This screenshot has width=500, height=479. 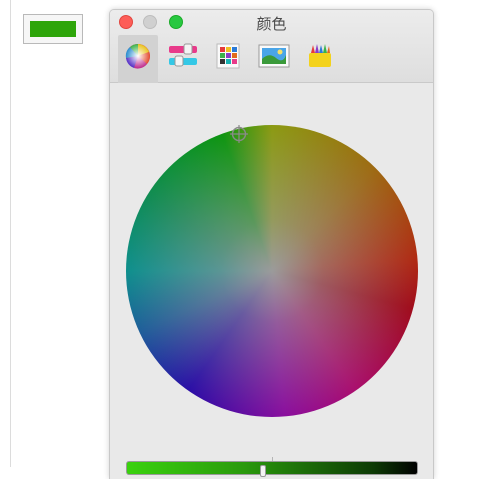 What do you see at coordinates (183, 55) in the screenshot?
I see `color-sliders-icon` at bounding box center [183, 55].